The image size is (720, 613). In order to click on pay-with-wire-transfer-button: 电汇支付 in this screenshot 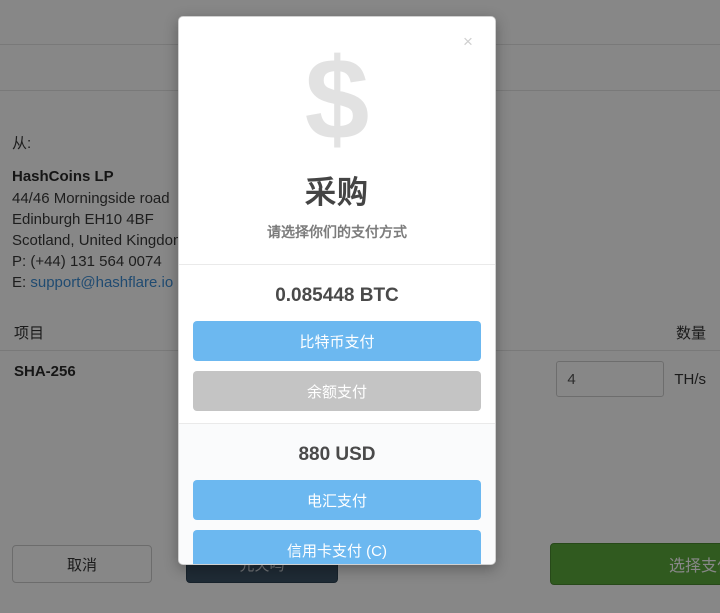, I will do `click(337, 500)`.